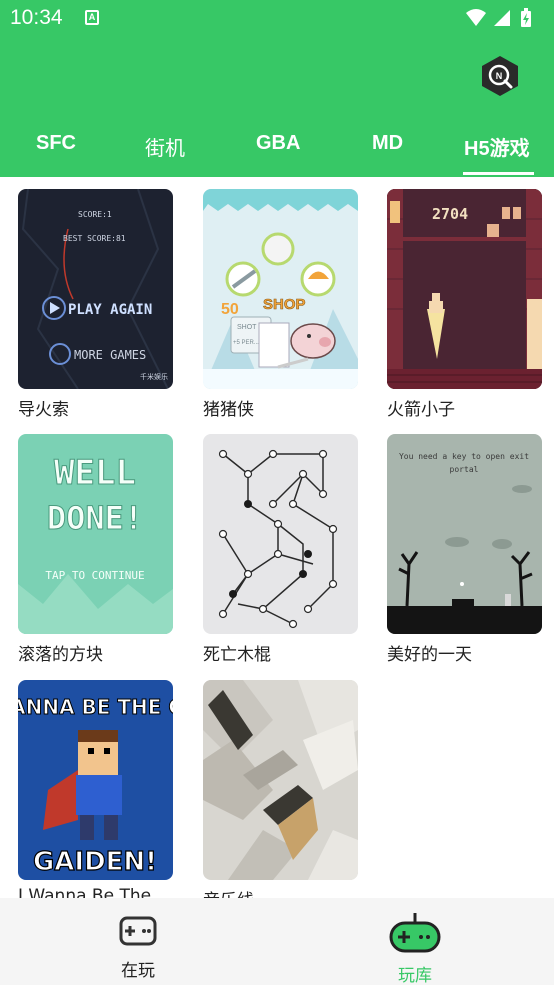  What do you see at coordinates (228, 410) in the screenshot?
I see `game-title: 猪猪侠` at bounding box center [228, 410].